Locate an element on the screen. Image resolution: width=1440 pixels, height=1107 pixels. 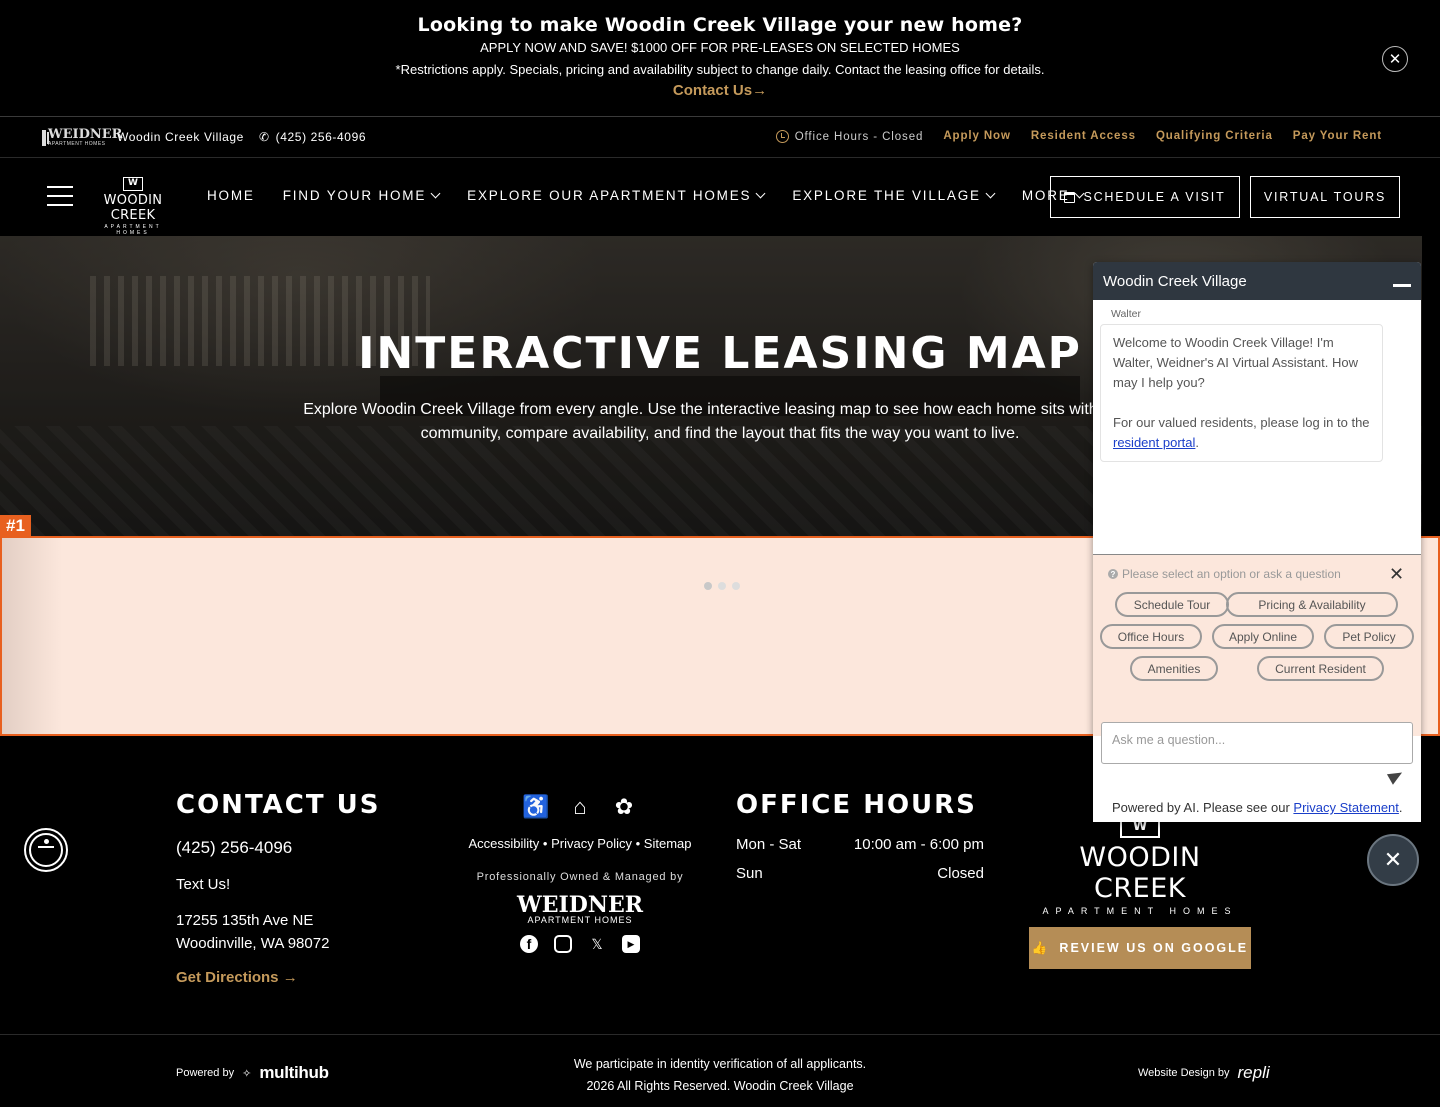
sitemap-link: Sitemap is located at coordinates (668, 843).